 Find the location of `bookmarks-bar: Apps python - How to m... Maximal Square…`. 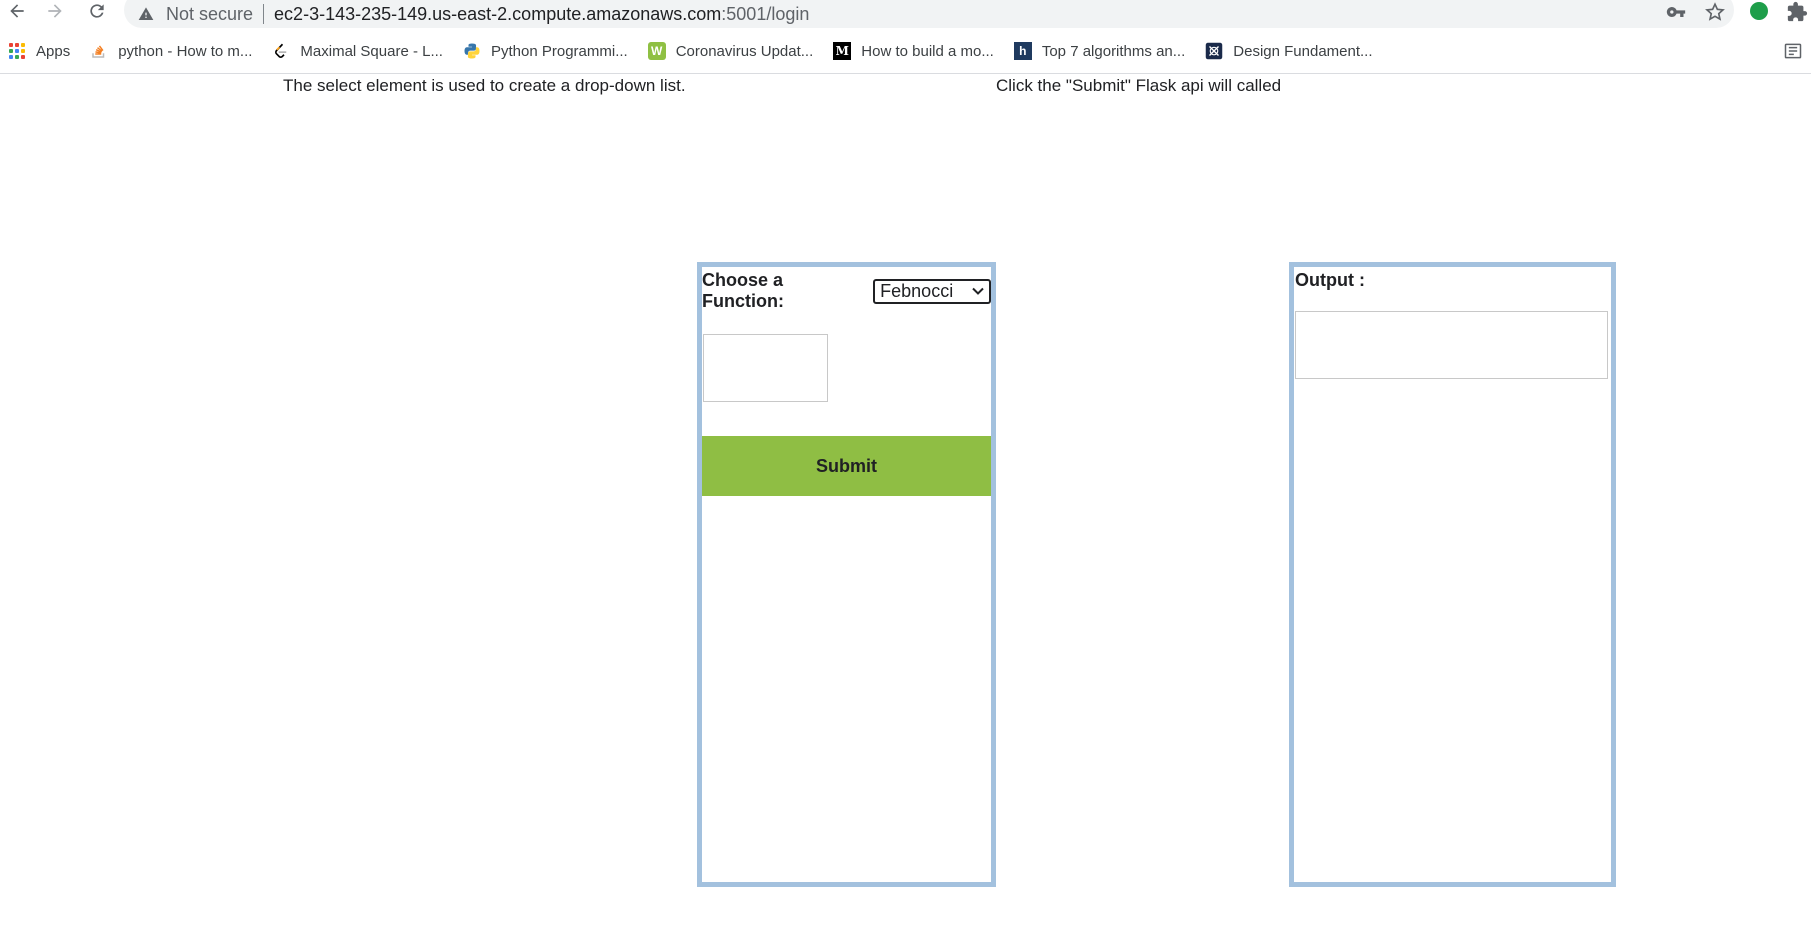

bookmarks-bar: Apps python - How to m... Maximal Square… is located at coordinates (905, 51).